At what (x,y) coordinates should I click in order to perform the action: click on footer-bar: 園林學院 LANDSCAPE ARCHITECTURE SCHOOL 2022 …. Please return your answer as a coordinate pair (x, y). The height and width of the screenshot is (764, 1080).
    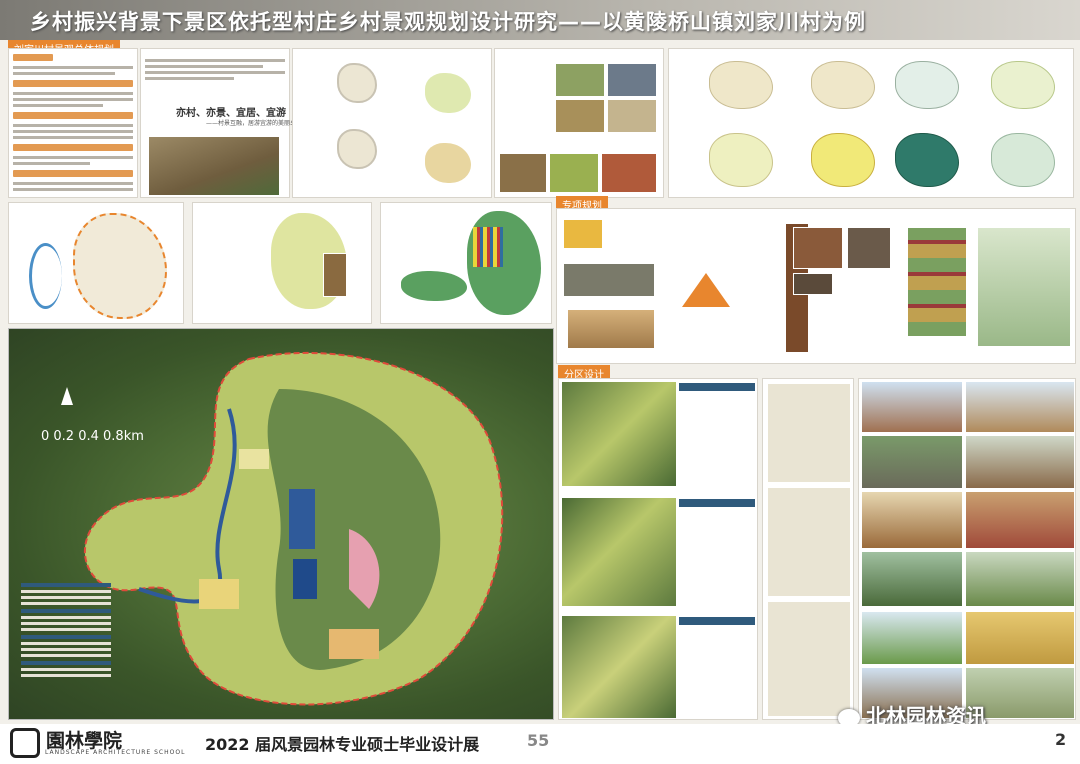
    Looking at the image, I should click on (540, 744).